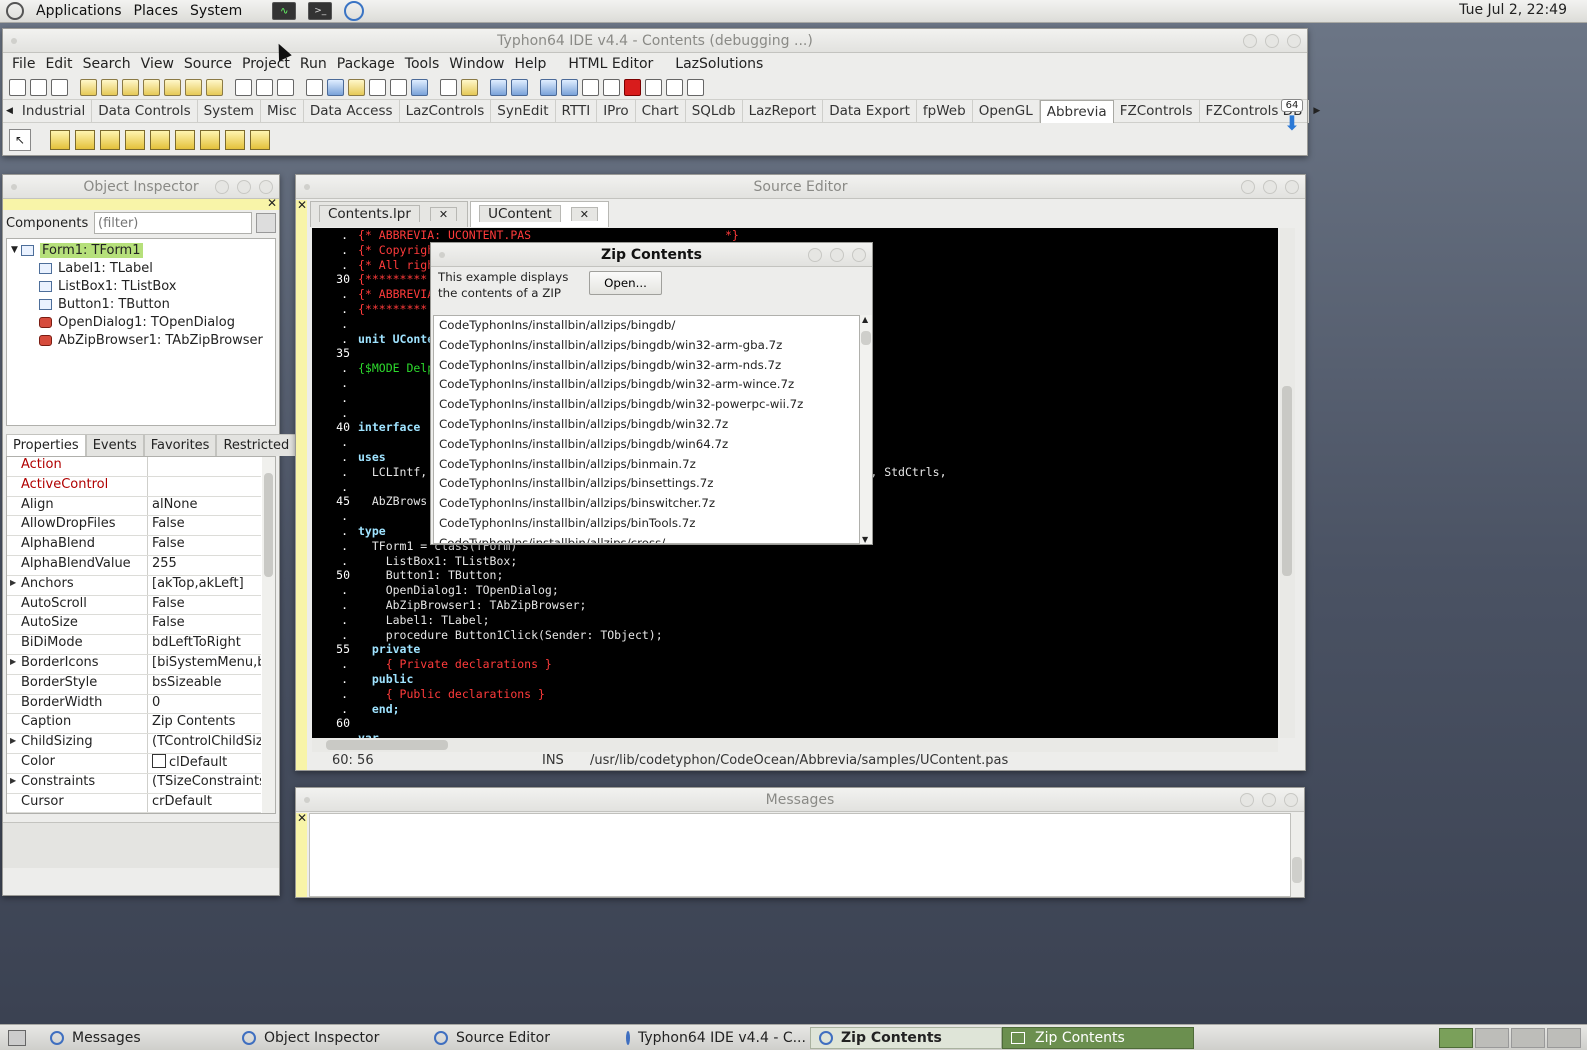 This screenshot has width=1587, height=1050. I want to click on property-row: BiDiMode bdLeftToRight, so click(134, 645).